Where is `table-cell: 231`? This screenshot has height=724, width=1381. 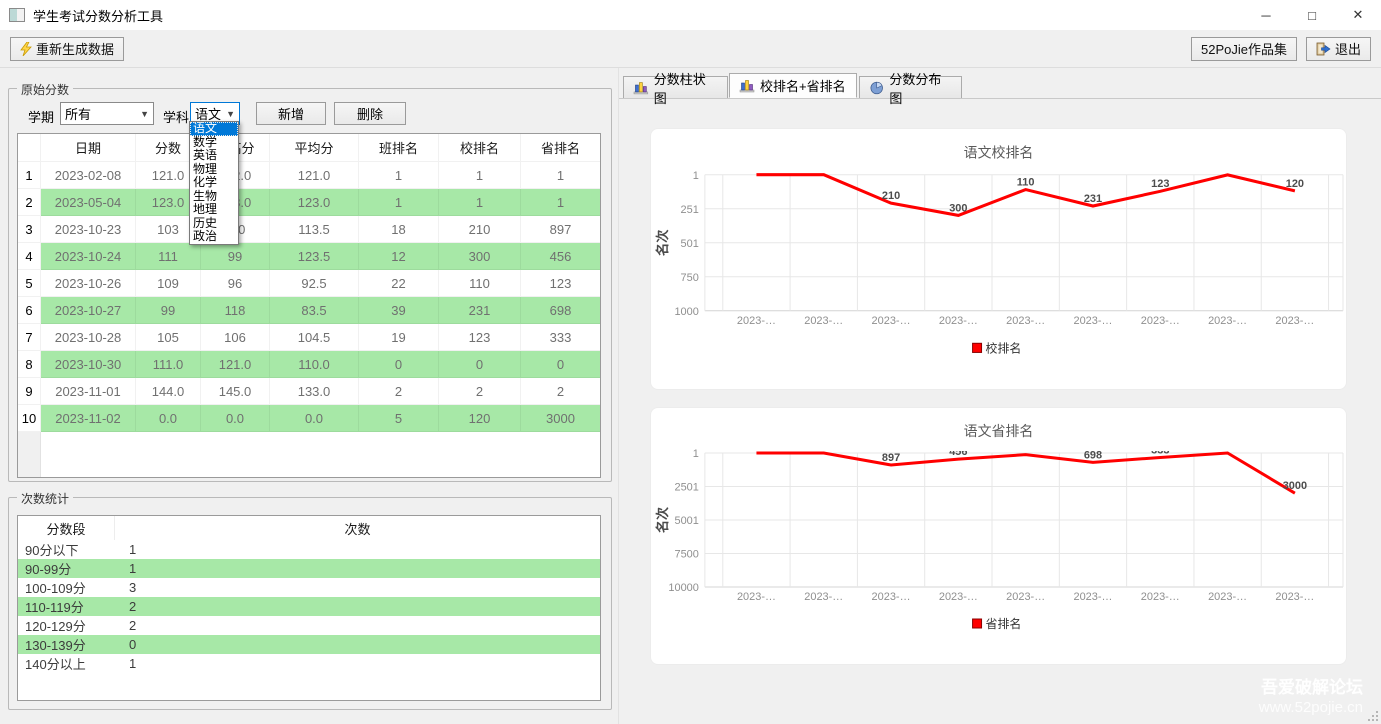 table-cell: 231 is located at coordinates (480, 310).